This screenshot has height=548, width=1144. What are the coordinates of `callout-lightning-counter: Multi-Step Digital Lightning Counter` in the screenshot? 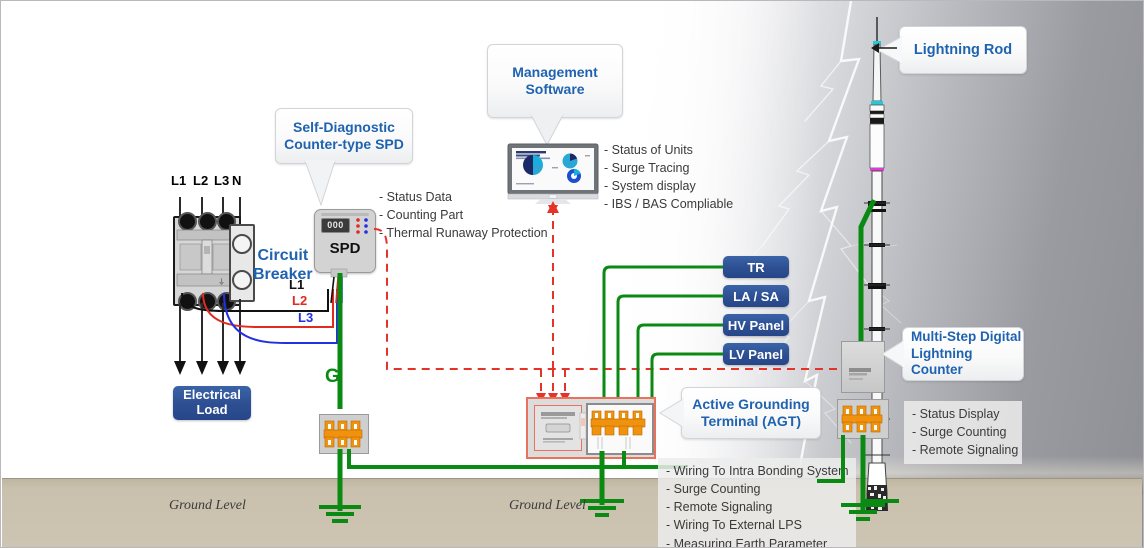 It's located at (963, 354).